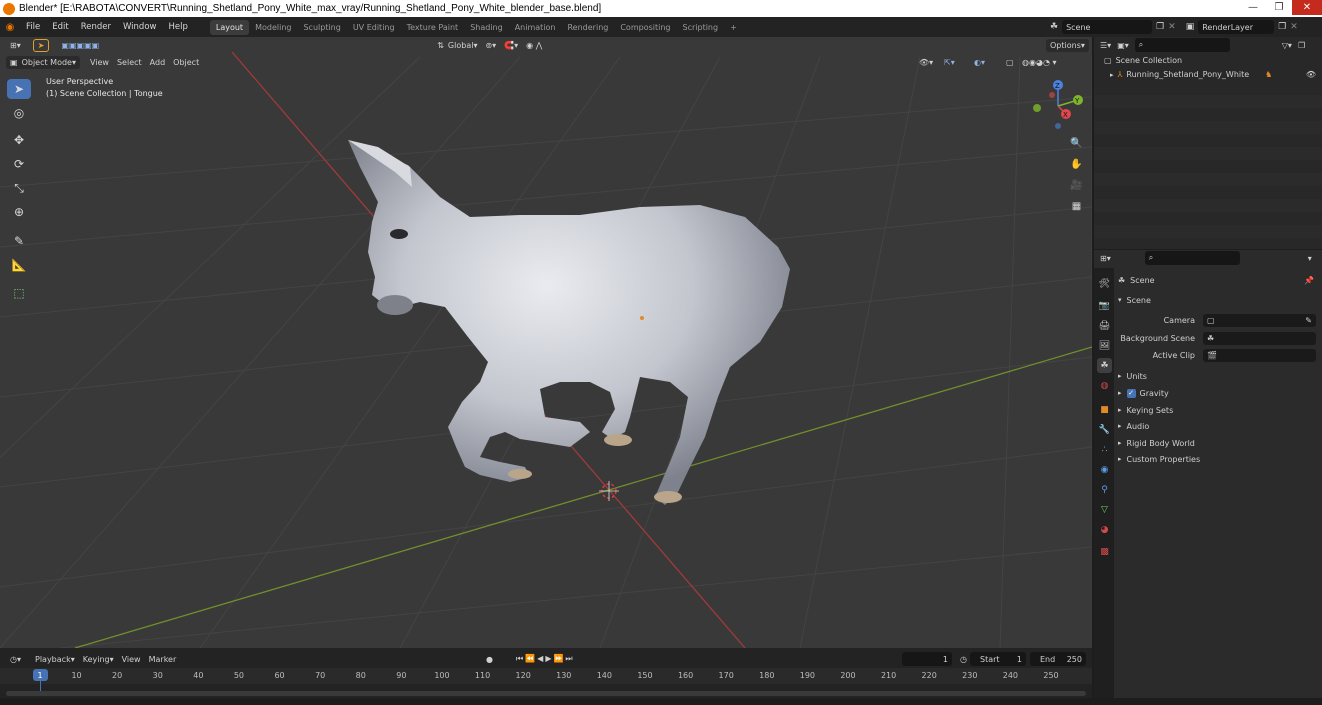 This screenshot has width=1322, height=705. Describe the element at coordinates (140, 27) in the screenshot. I see `menu-window: Window` at that location.